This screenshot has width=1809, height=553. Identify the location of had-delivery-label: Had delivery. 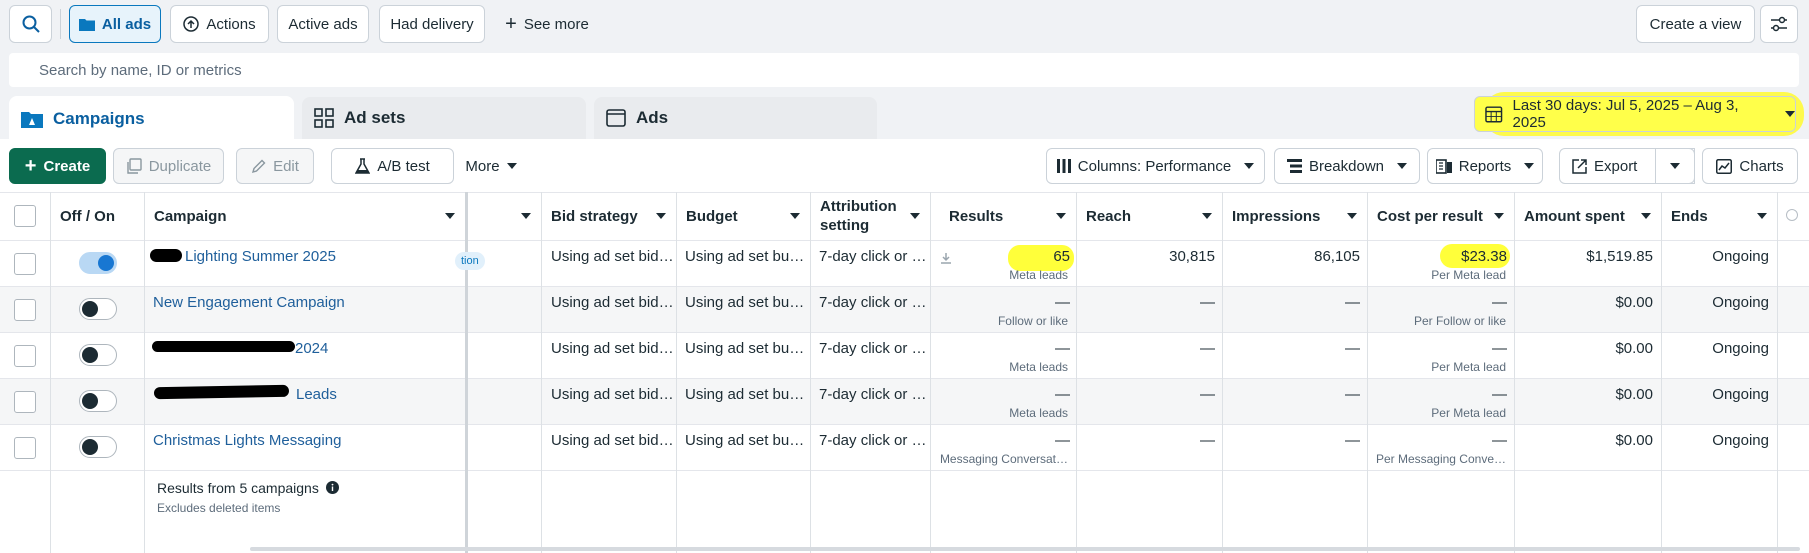
(432, 24).